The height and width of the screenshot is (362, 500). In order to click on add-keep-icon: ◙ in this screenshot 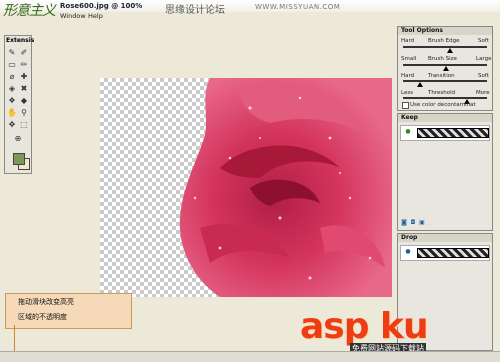, I will do `click(404, 223)`.